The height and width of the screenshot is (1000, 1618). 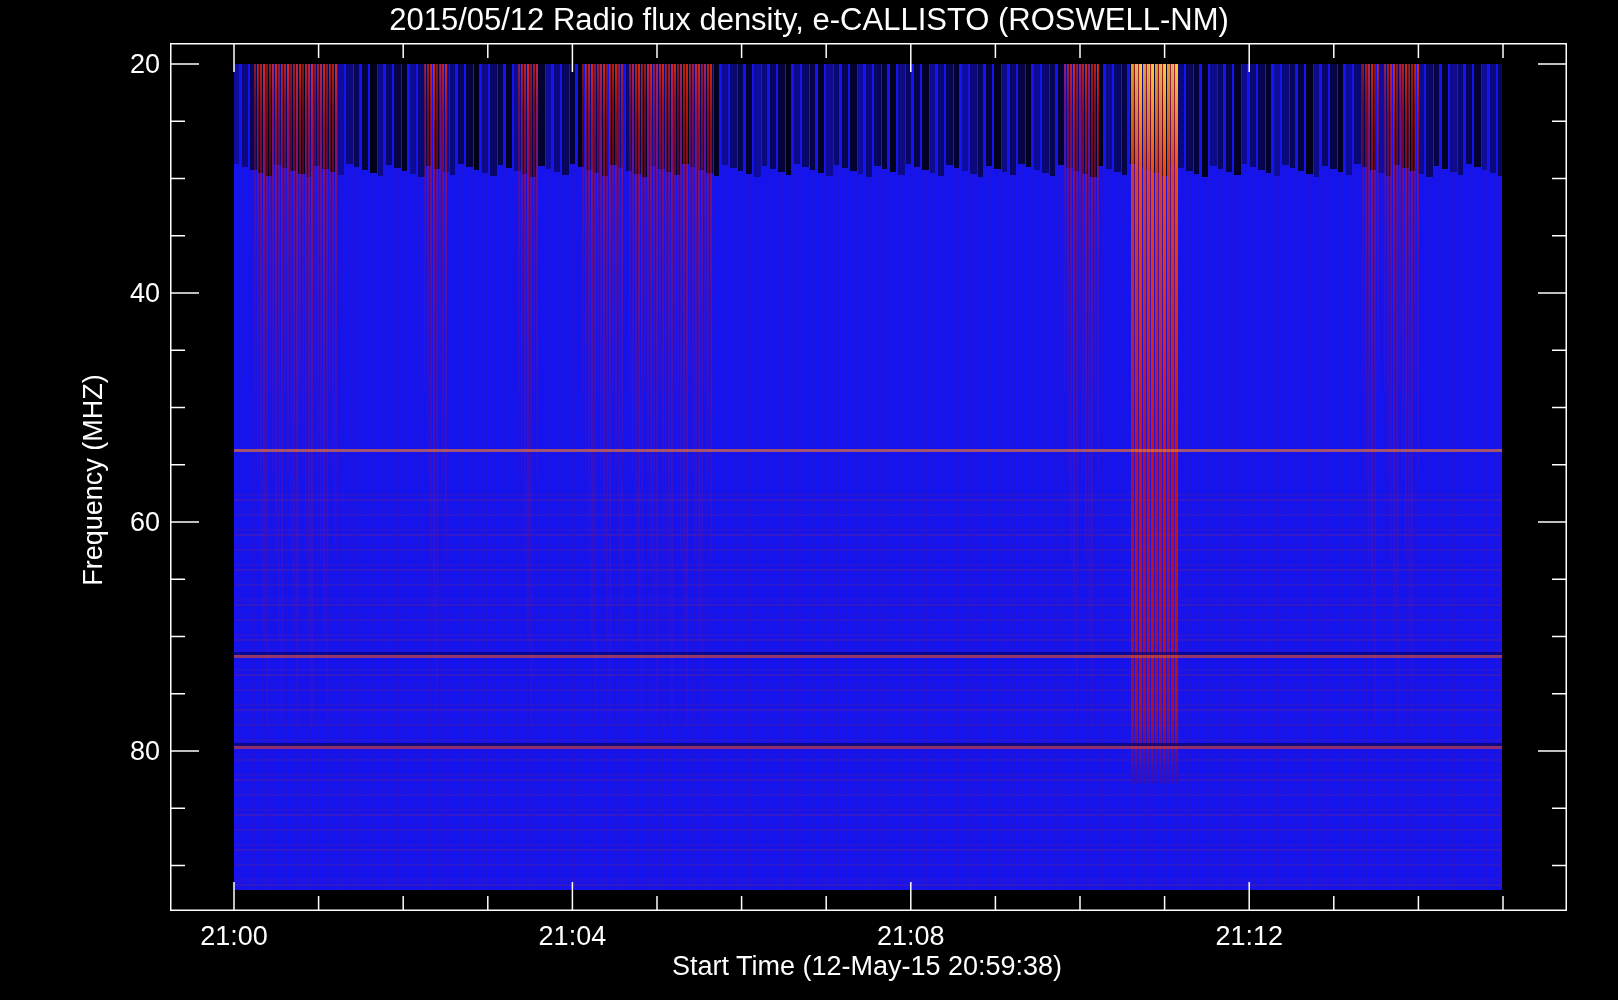 I want to click on y-tick-label: 80, so click(x=144, y=751).